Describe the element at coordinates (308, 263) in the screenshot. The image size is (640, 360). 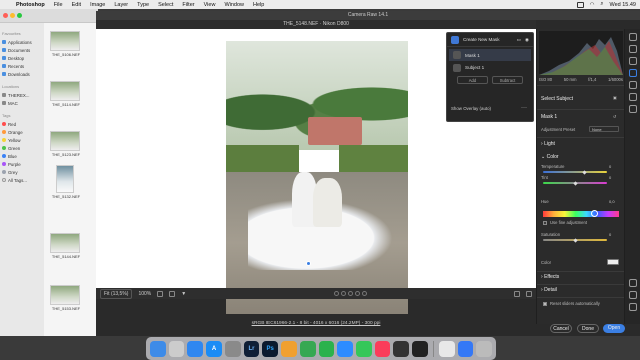
I see `mask-pin-icon` at that location.